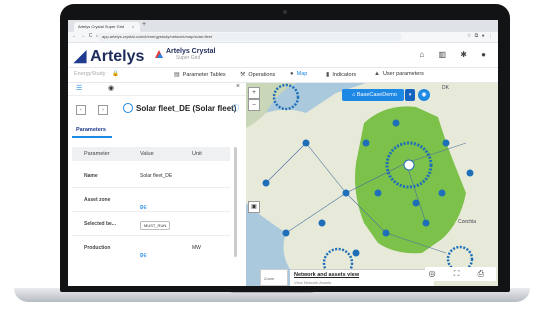  I want to click on header-actions-icons: ⌂ ▥ ✱ ●, so click(455, 54).